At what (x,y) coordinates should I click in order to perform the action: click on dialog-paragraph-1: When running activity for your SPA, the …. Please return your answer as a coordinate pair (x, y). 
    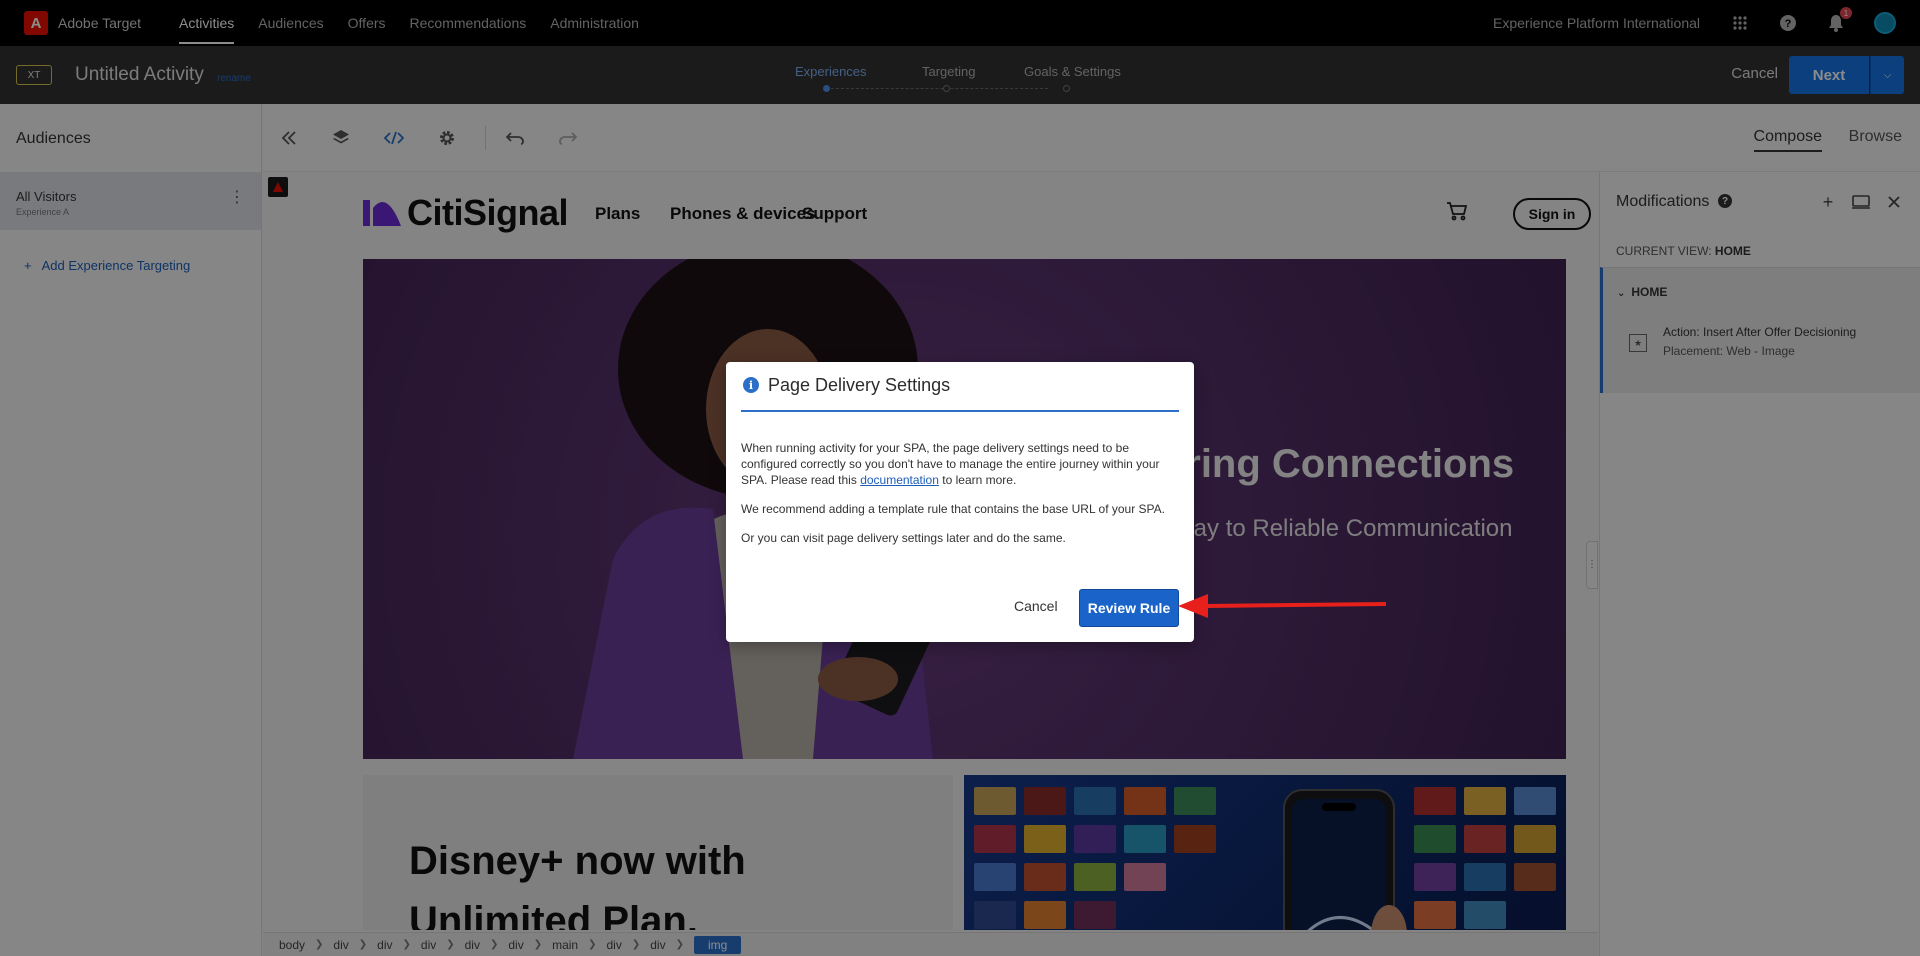
    Looking at the image, I should click on (961, 464).